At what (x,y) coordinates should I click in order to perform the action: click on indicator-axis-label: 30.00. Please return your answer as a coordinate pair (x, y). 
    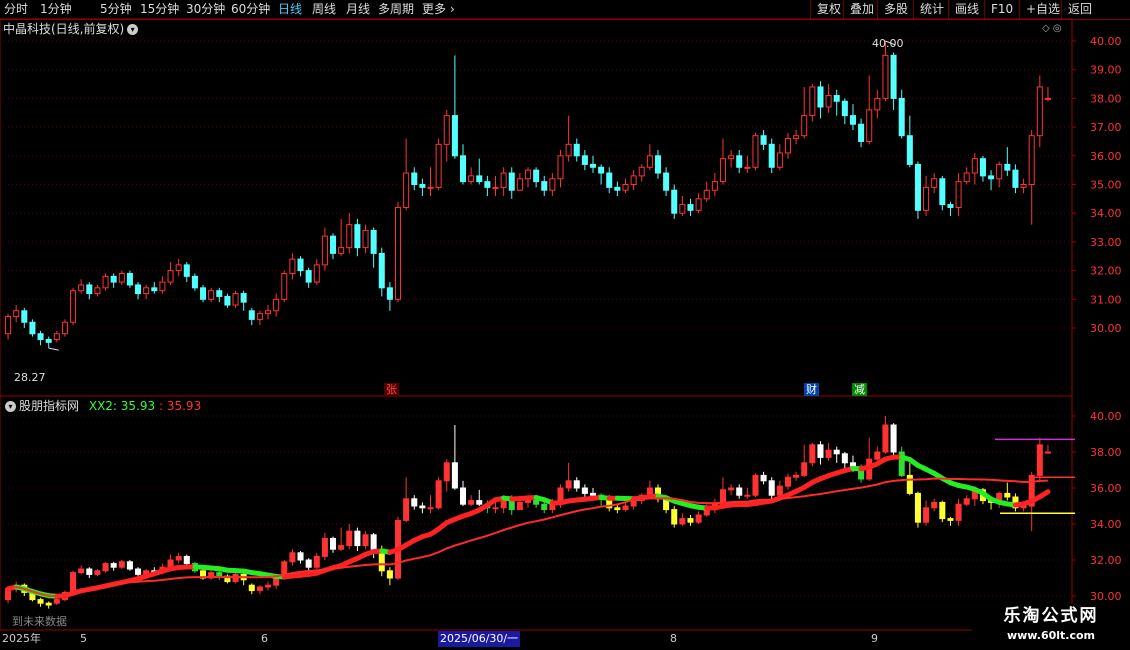
    Looking at the image, I should click on (1106, 596).